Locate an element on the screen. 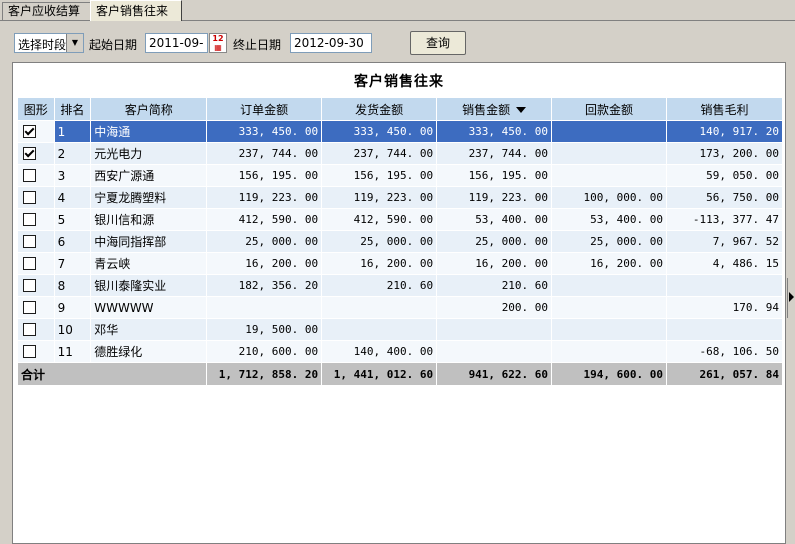  end-date-label: 终止日期 is located at coordinates (257, 45).